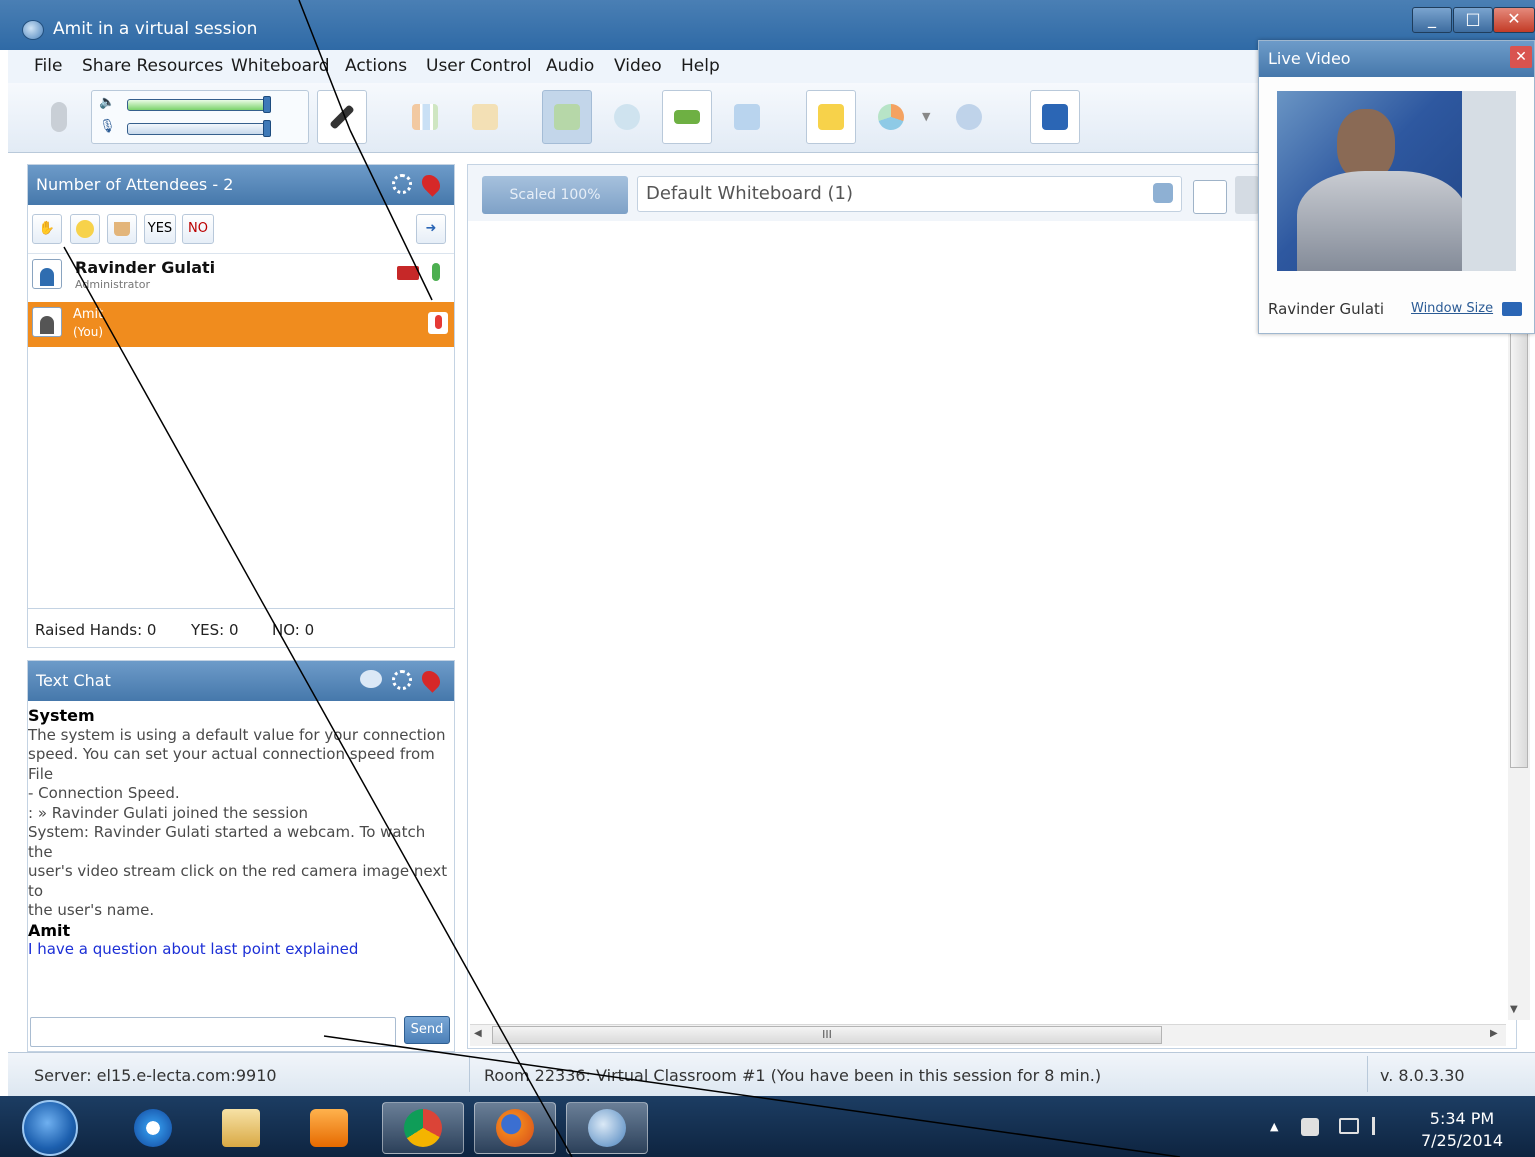  I want to click on share-arrow-button: ➜, so click(431, 229).